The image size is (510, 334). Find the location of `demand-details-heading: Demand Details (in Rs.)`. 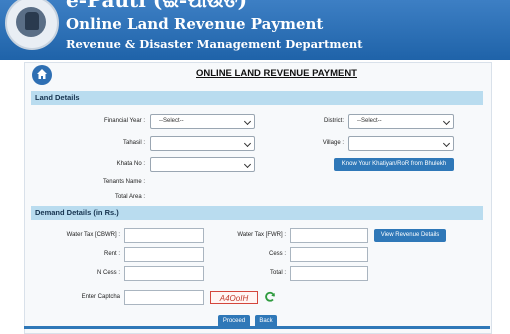

demand-details-heading: Demand Details (in Rs.) is located at coordinates (77, 212).